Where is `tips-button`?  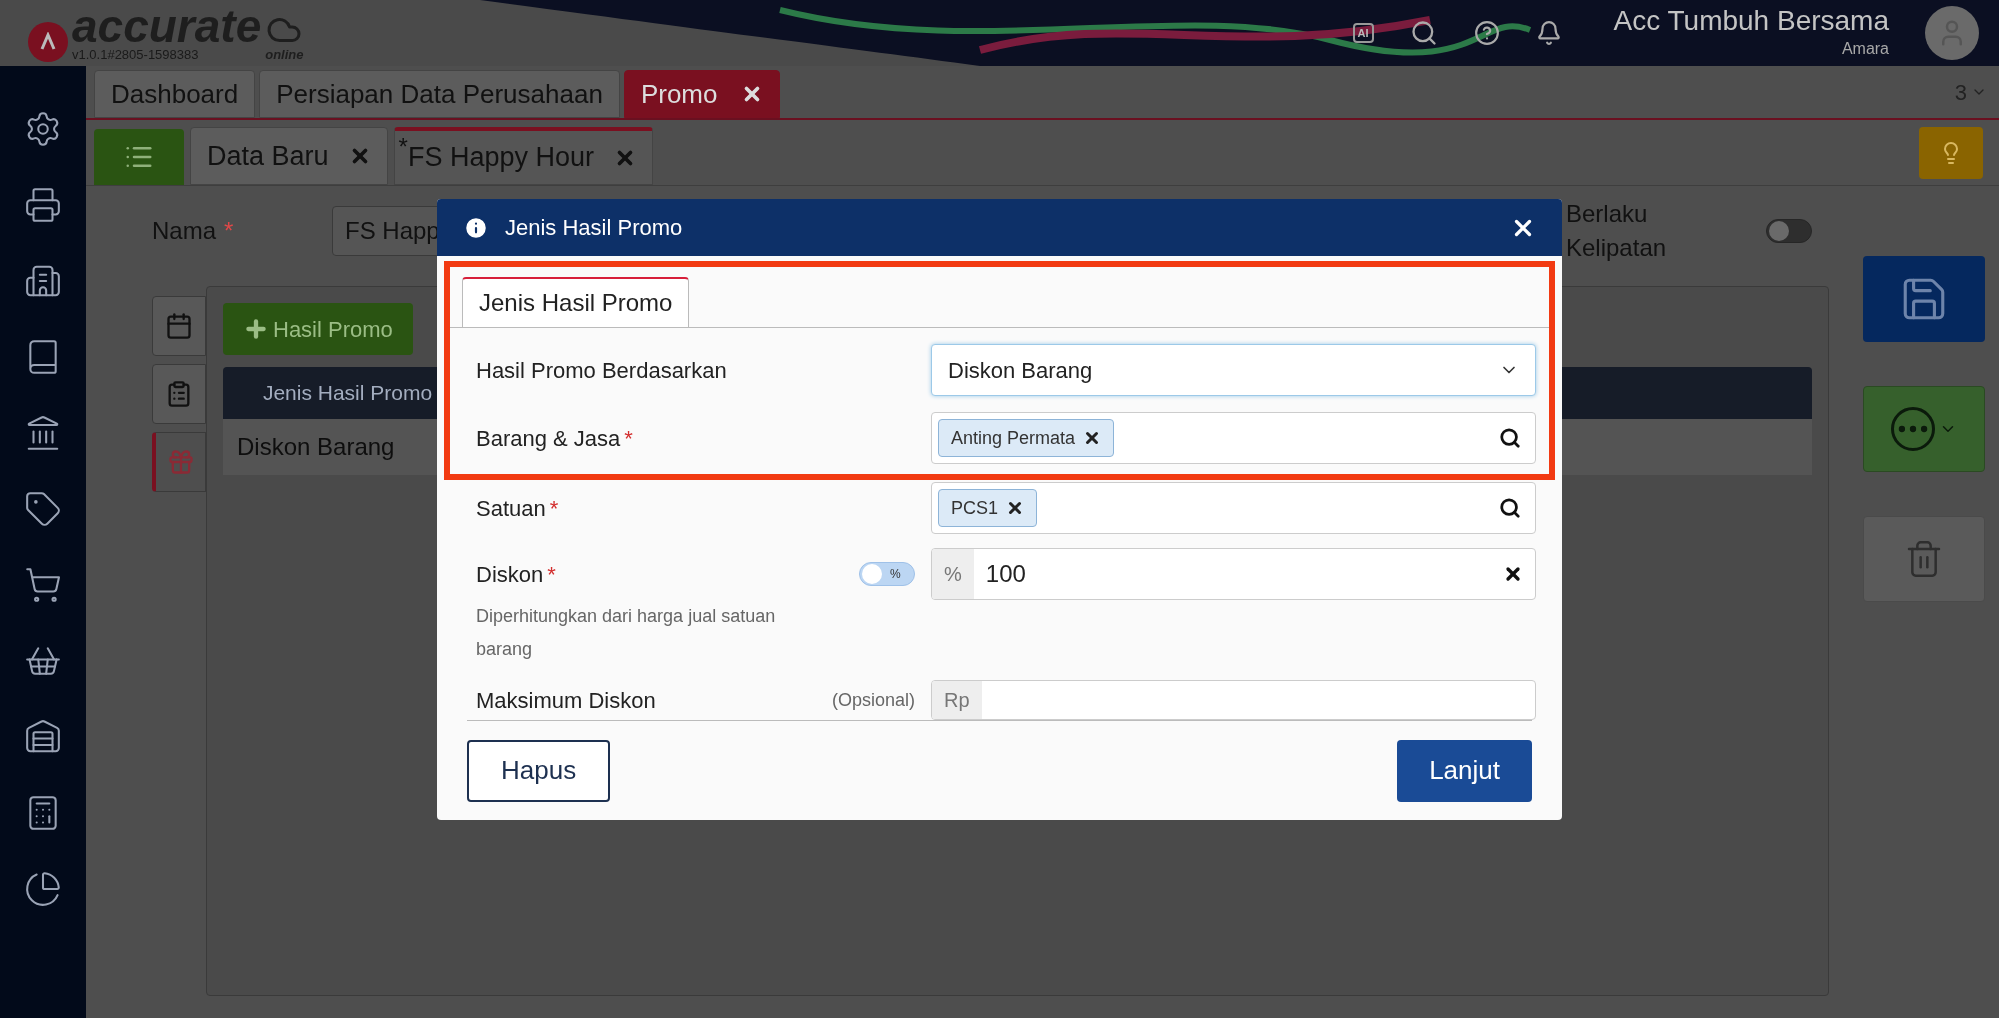
tips-button is located at coordinates (1951, 152).